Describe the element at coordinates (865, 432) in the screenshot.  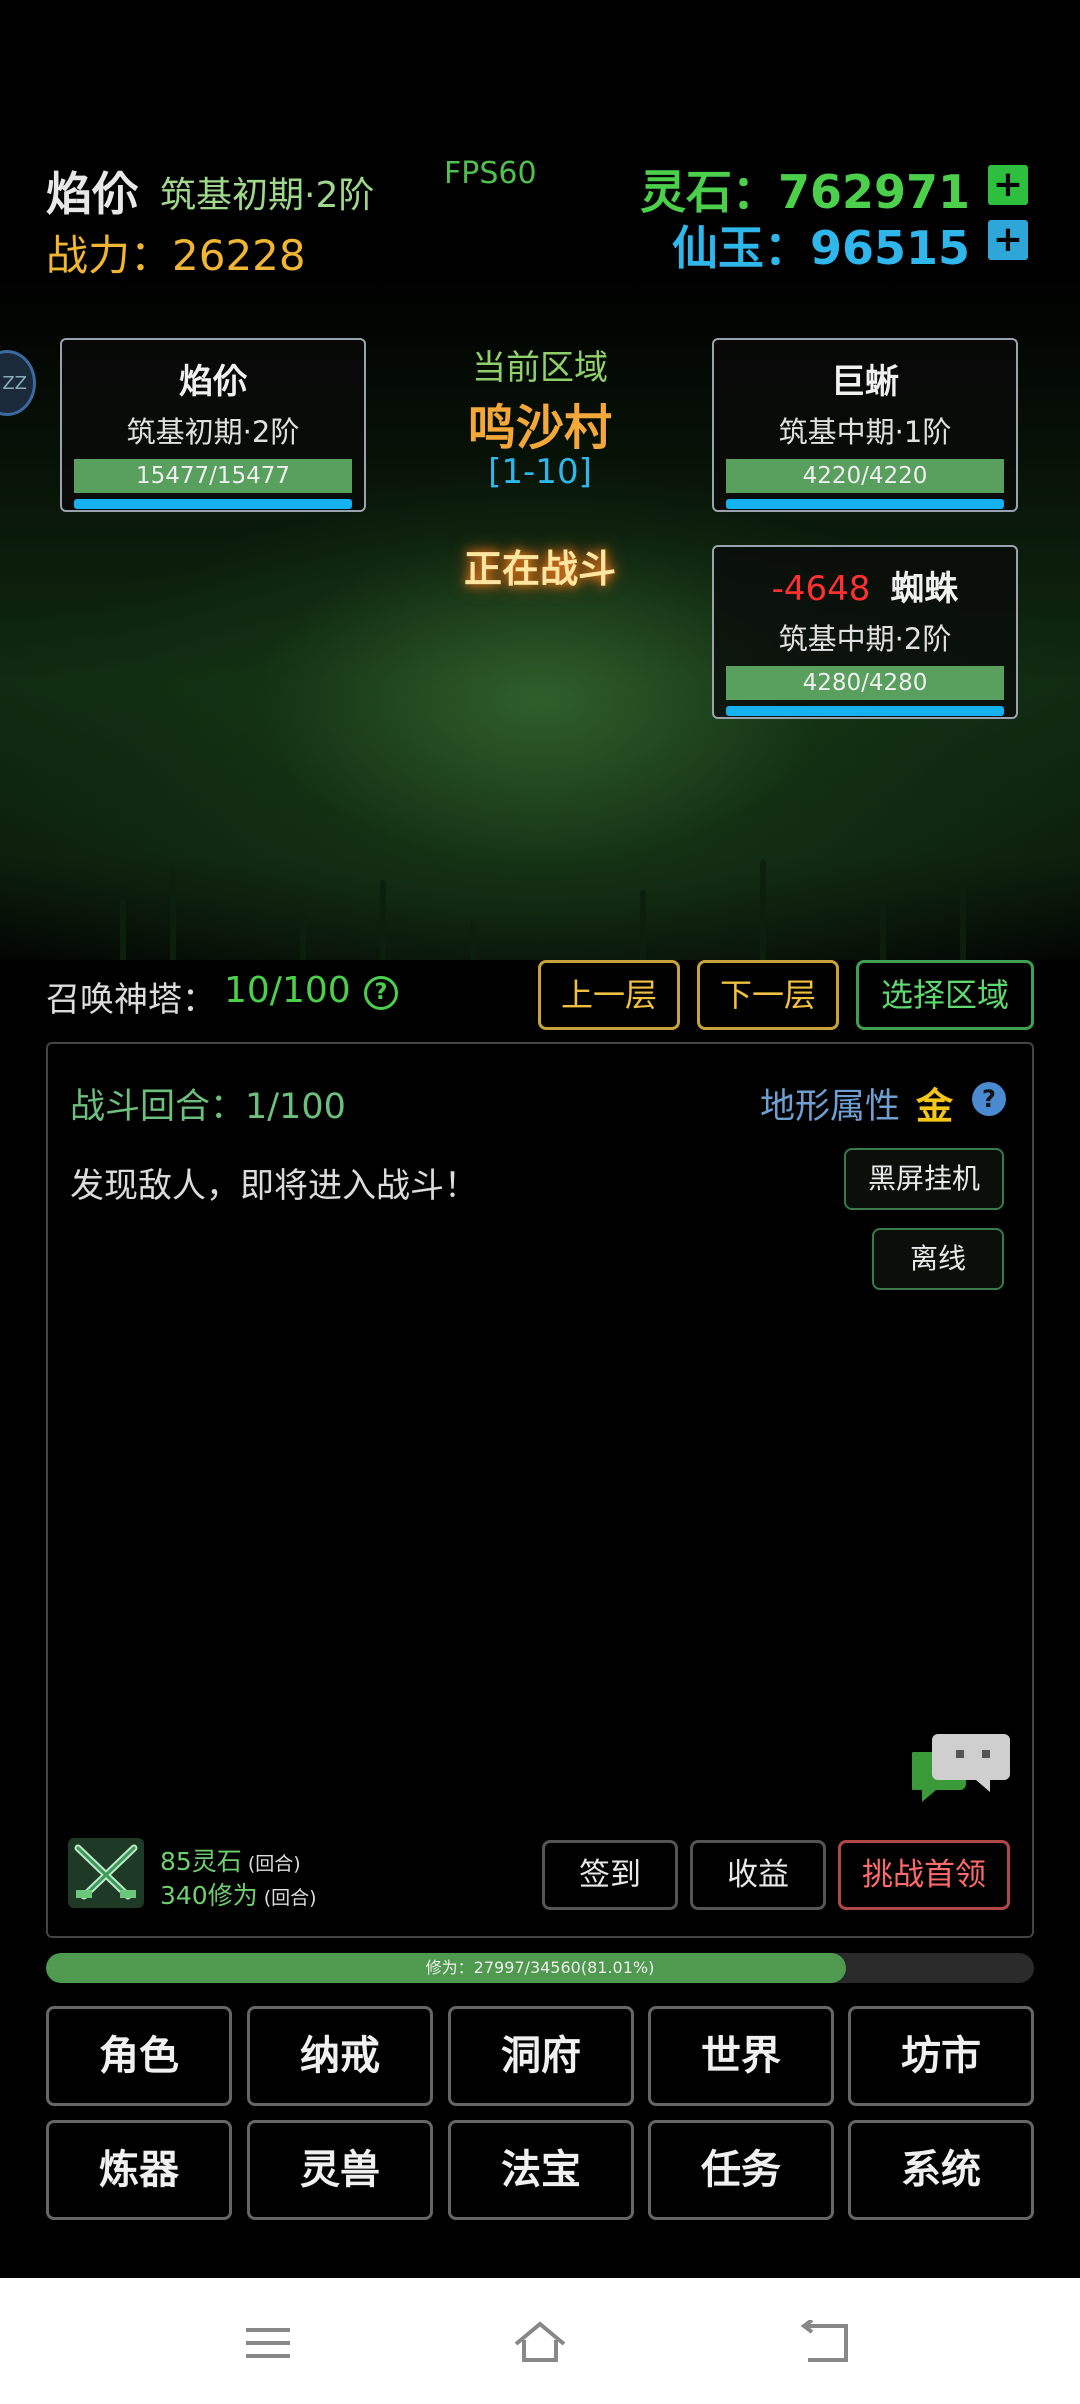
I see `enemy-realm: 筑基中期·1阶` at that location.